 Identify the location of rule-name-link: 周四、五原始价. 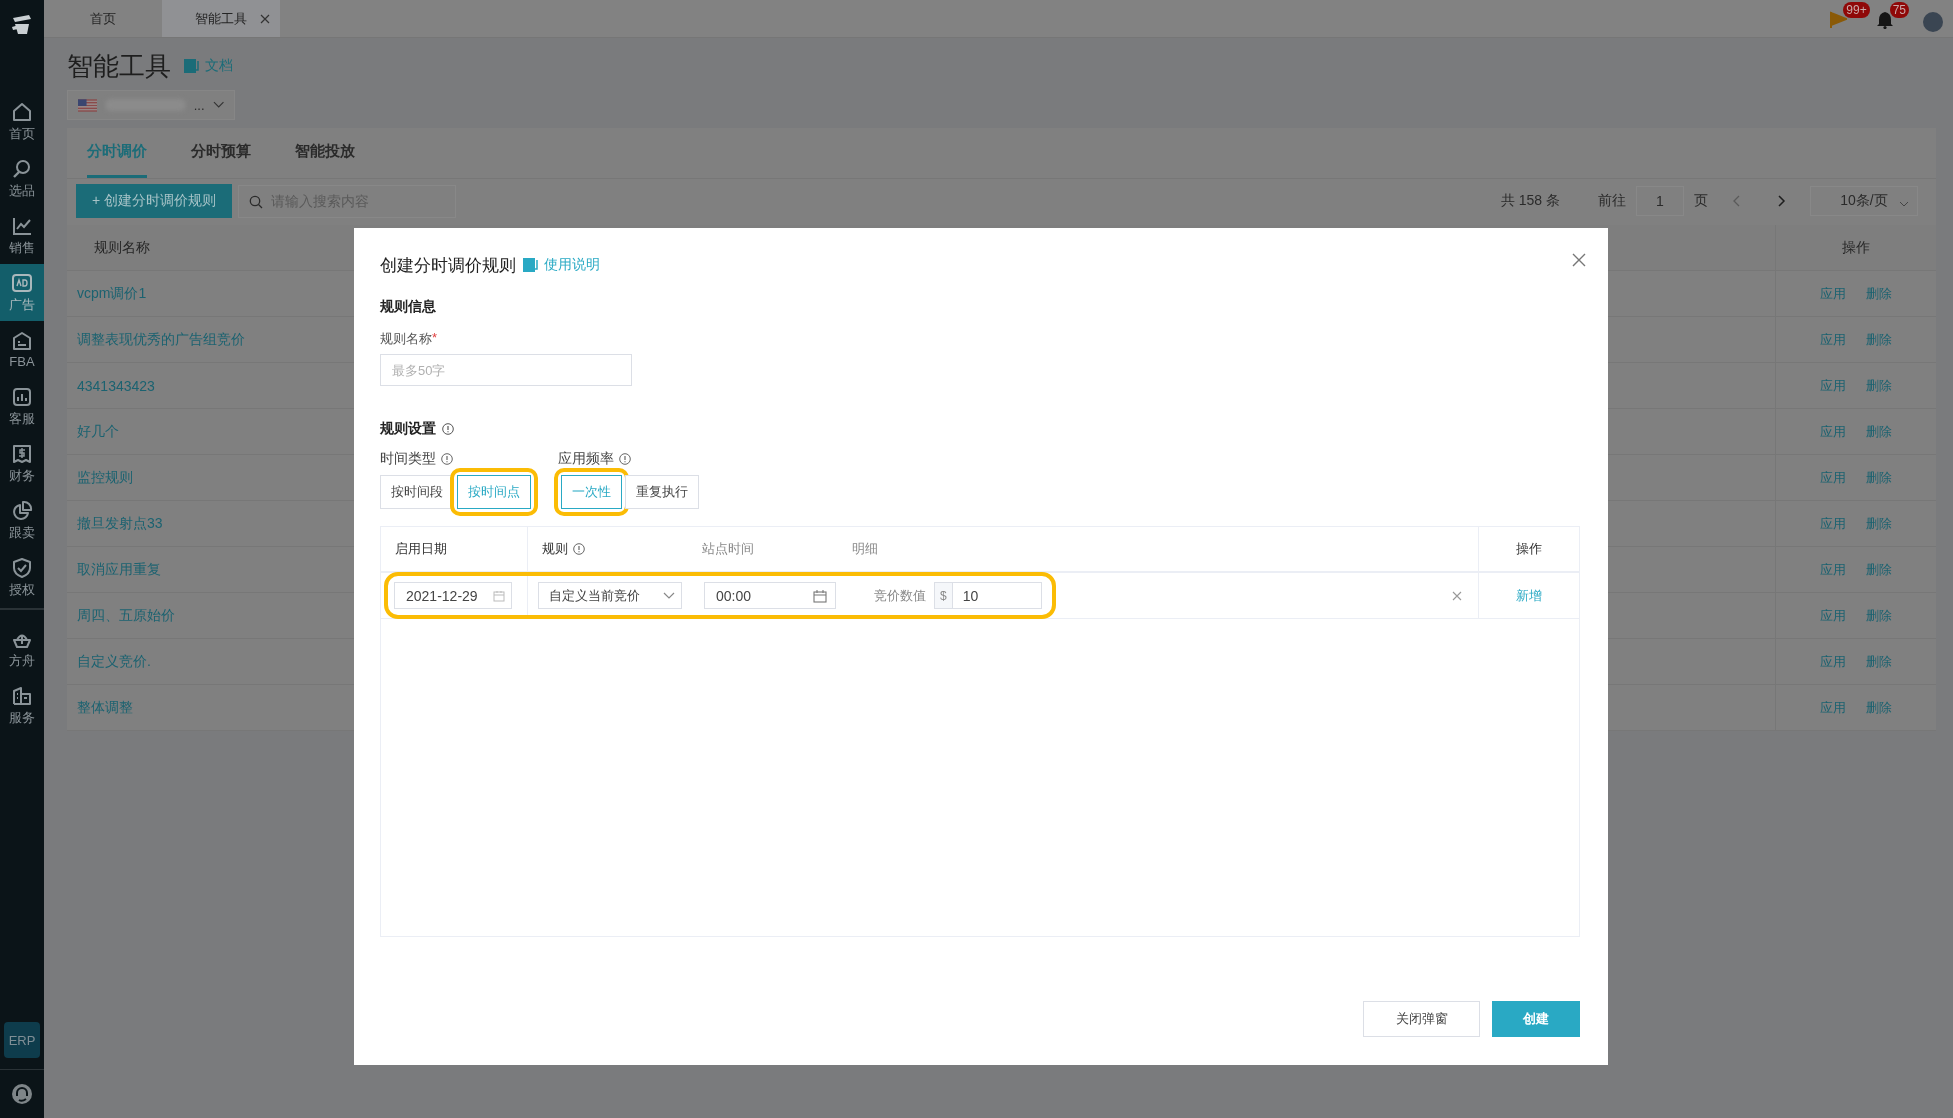
(126, 614).